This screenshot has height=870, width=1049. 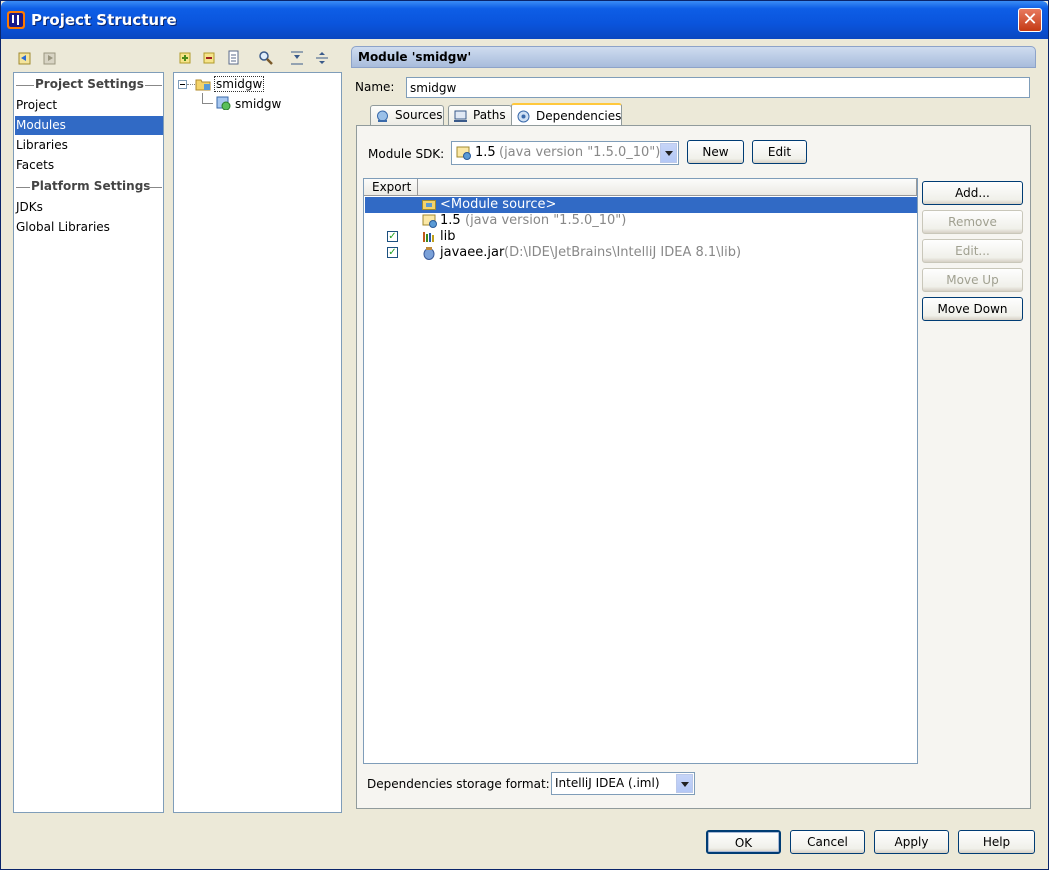 I want to click on close-icon: ✕, so click(x=1030, y=19).